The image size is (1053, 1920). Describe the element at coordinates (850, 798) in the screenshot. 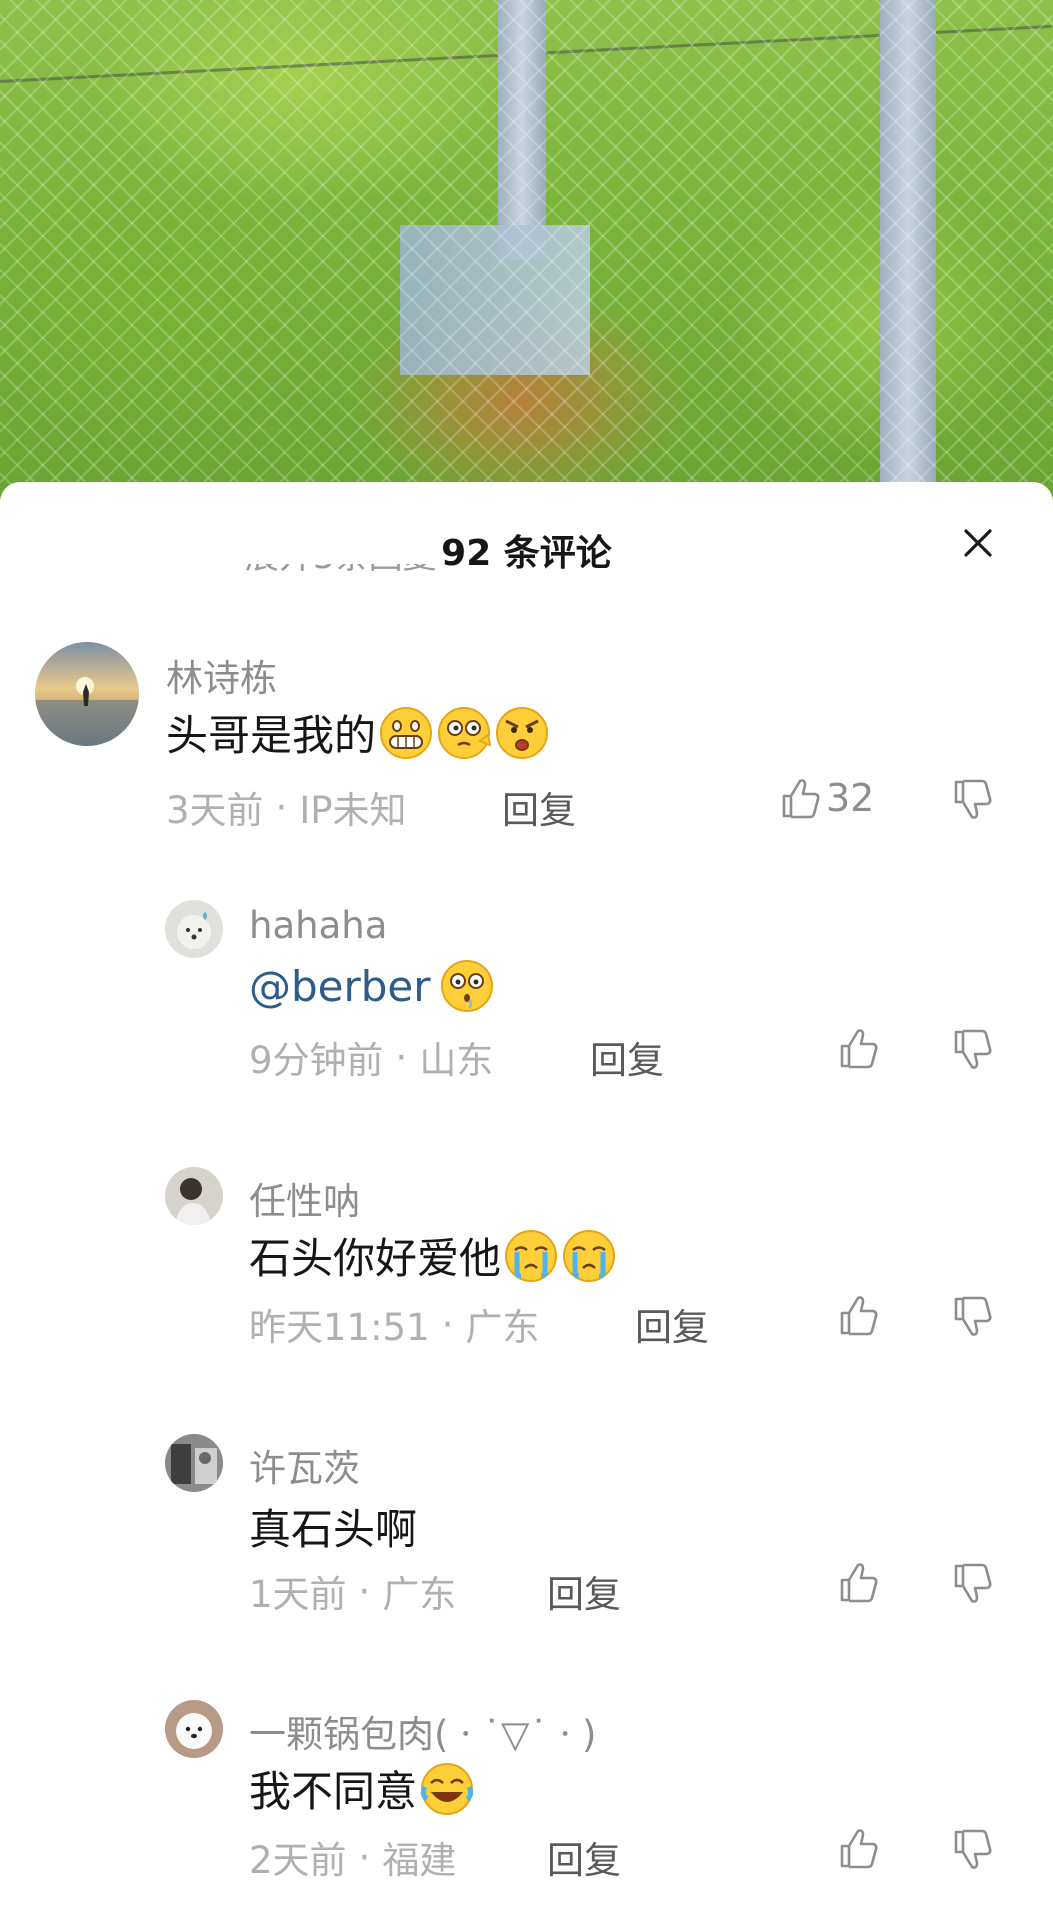

I see `like-count: 32` at that location.